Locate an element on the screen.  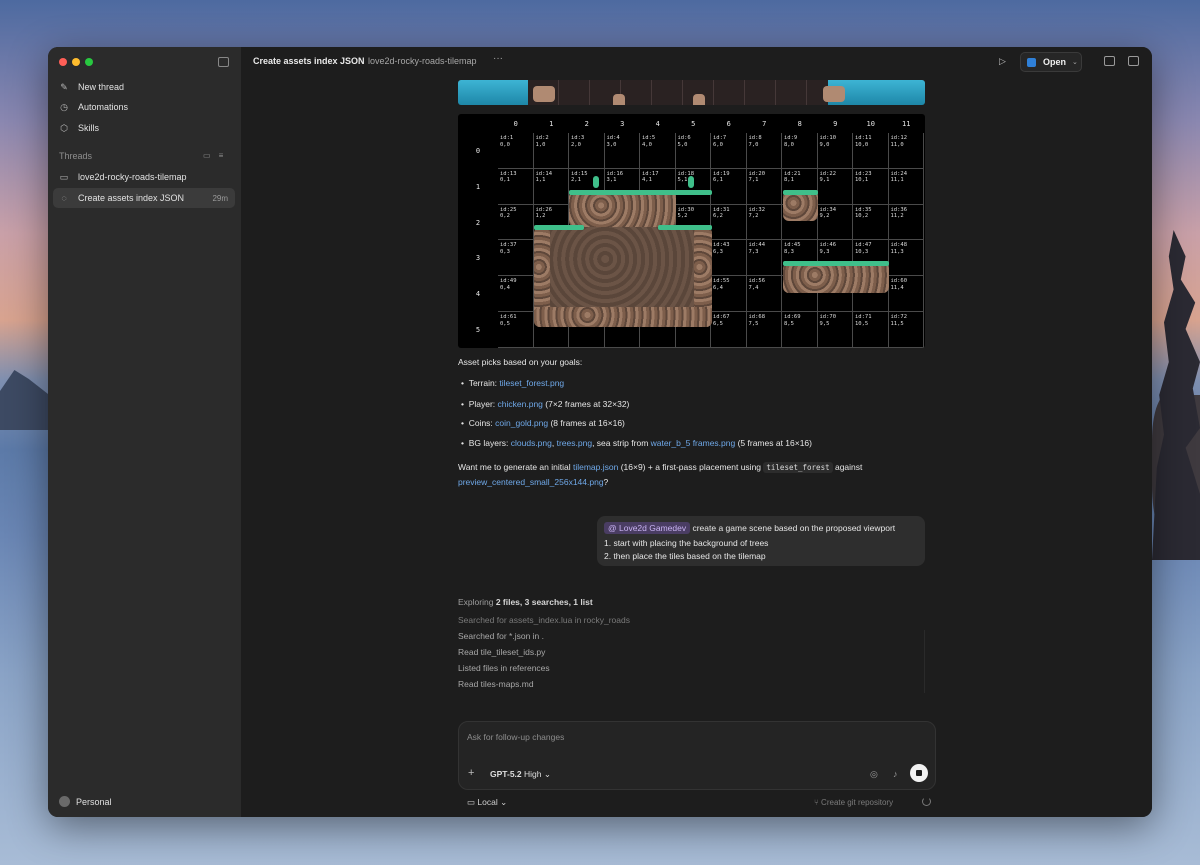
sidebar-item-new-thread: ✎ New thread is located at coordinates (144, 87).